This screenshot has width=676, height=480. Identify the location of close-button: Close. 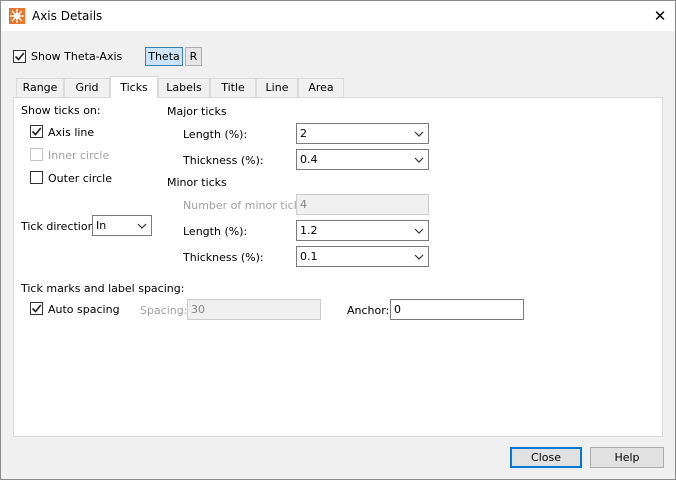
(546, 457).